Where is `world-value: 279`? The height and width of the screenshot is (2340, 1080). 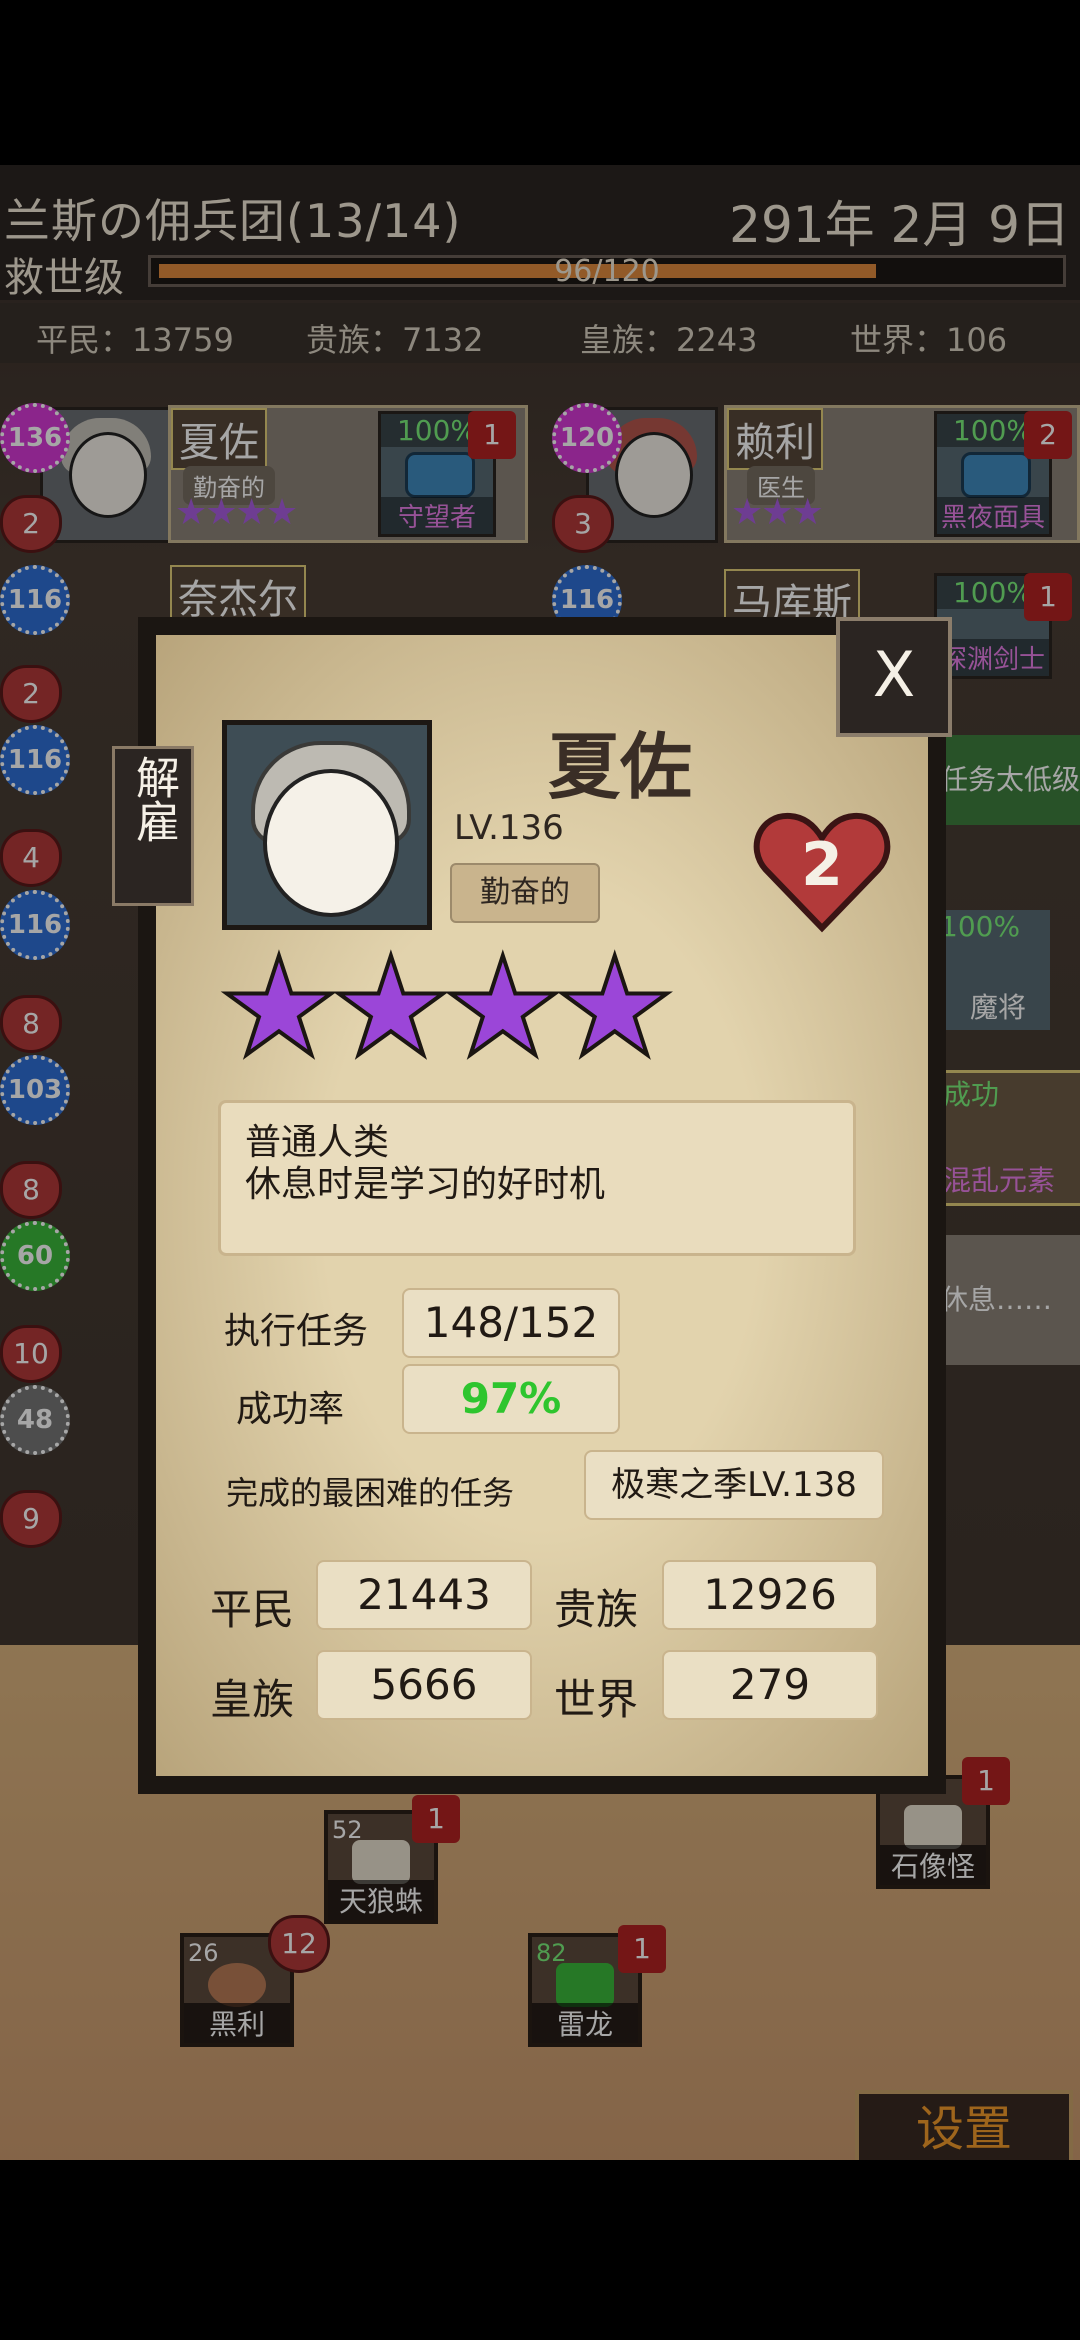 world-value: 279 is located at coordinates (770, 1685).